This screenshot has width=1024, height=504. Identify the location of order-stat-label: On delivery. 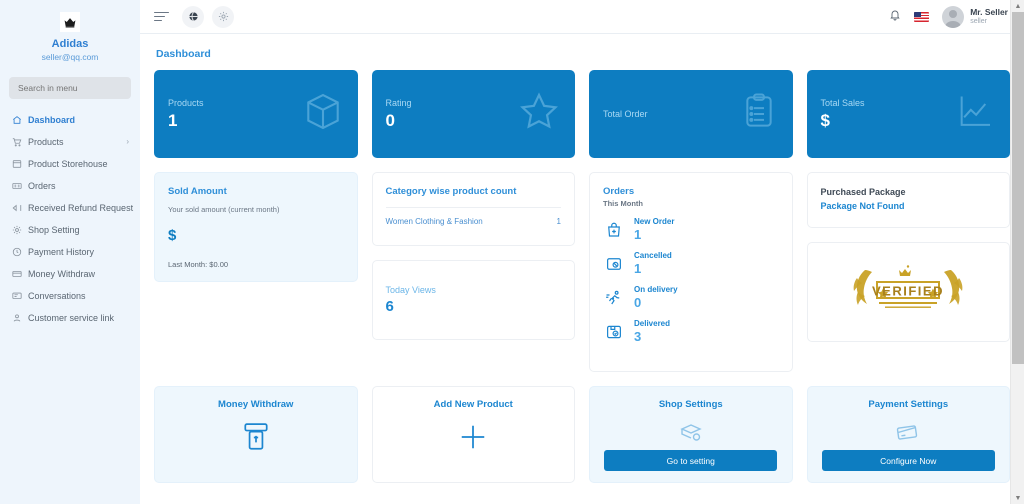
(656, 289).